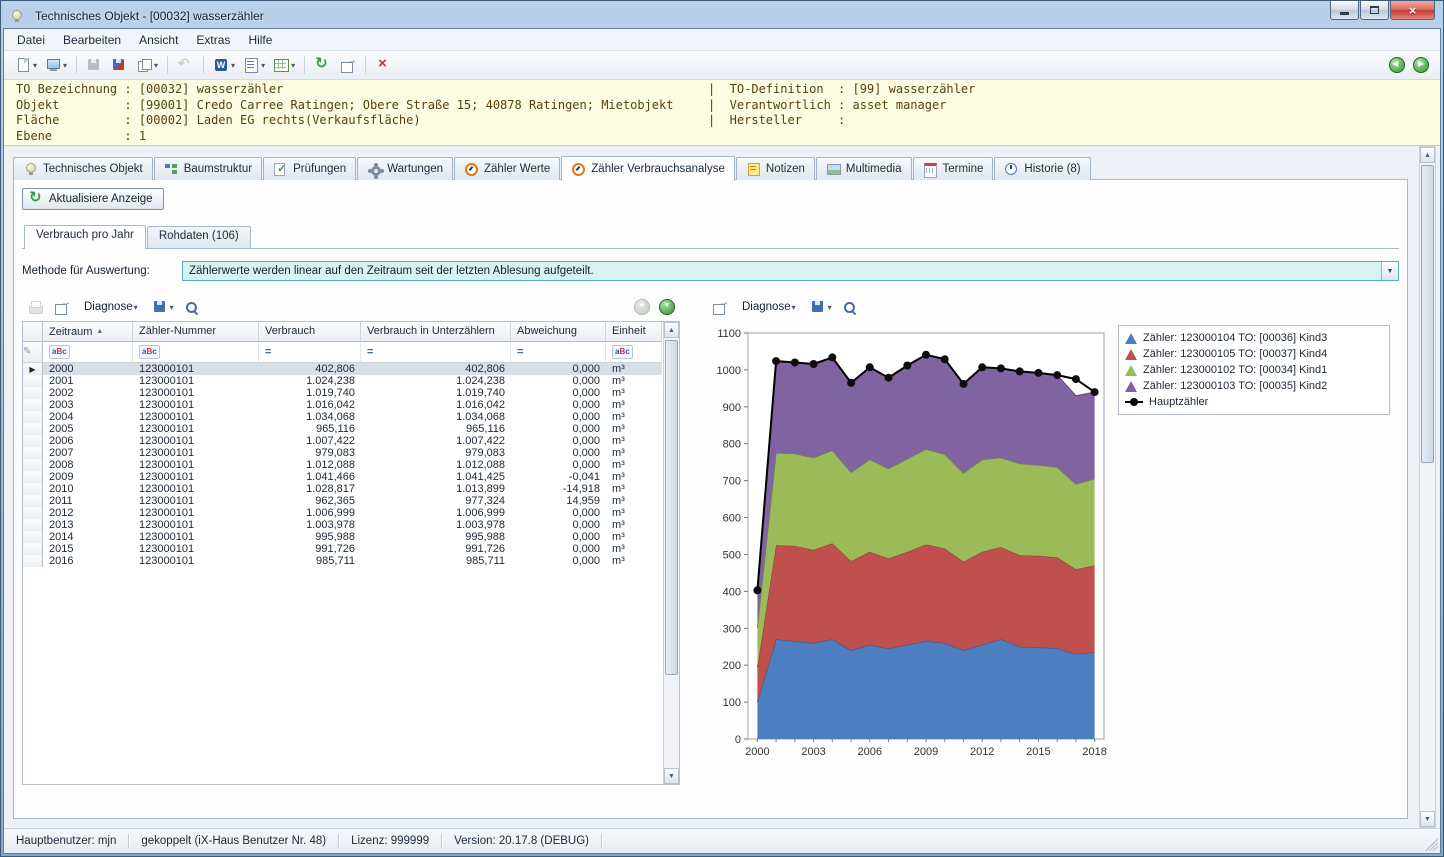 The height and width of the screenshot is (857, 1444). What do you see at coordinates (671, 508) in the screenshot?
I see `table-scrollbar-thumb` at bounding box center [671, 508].